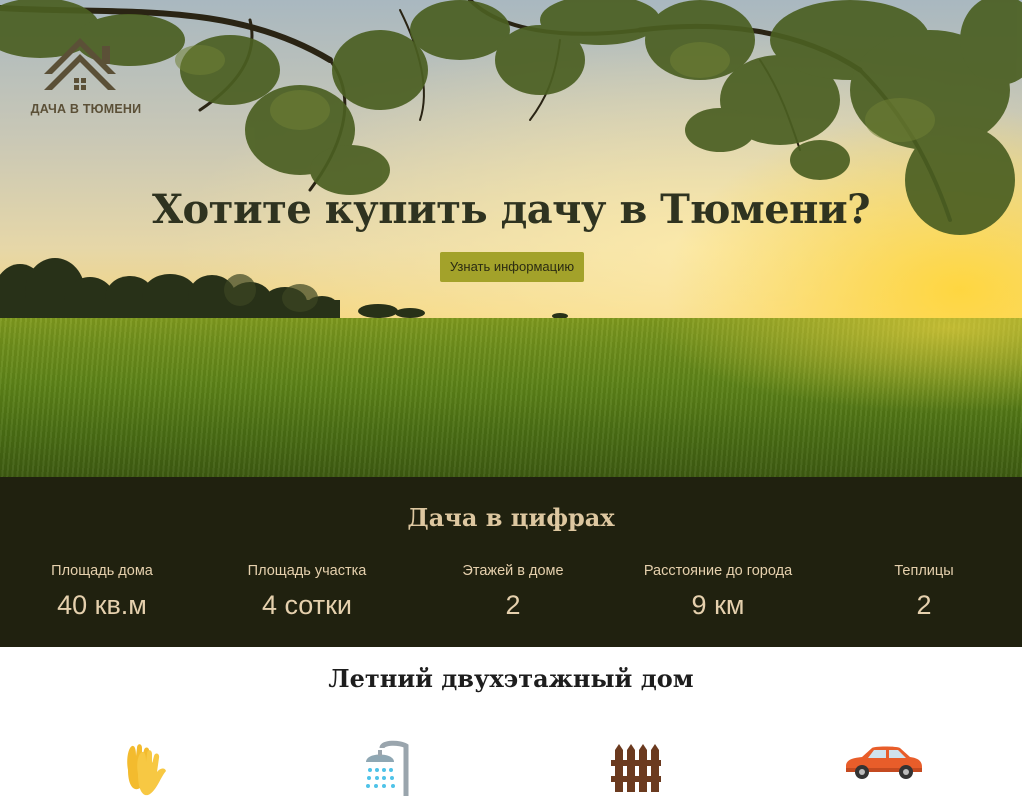  Describe the element at coordinates (102, 571) in the screenshot. I see `stat-label: Площадь дома` at that location.